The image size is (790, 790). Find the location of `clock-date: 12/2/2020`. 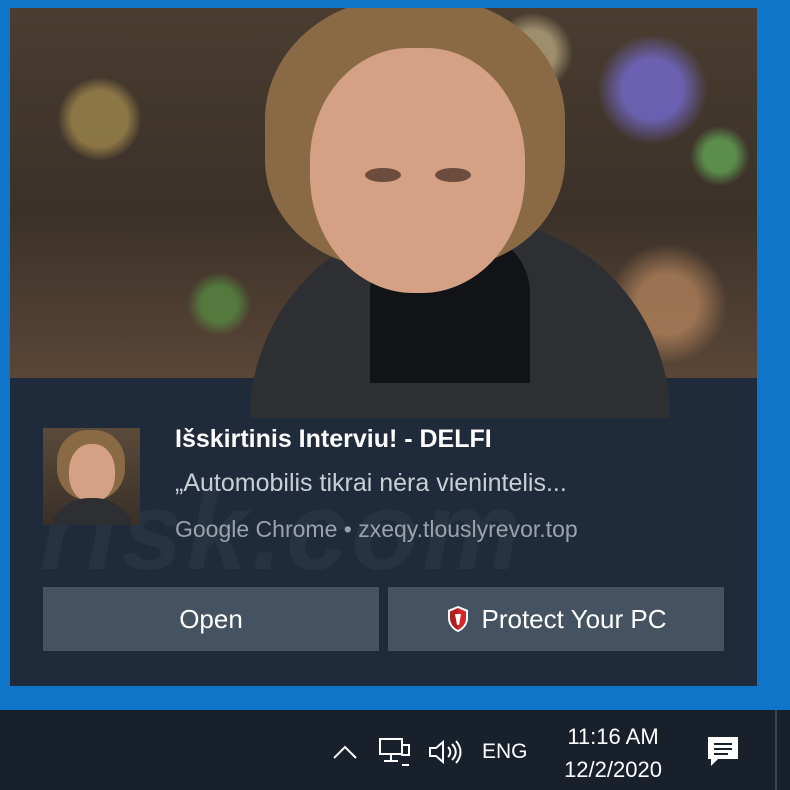

clock-date: 12/2/2020 is located at coordinates (613, 769).